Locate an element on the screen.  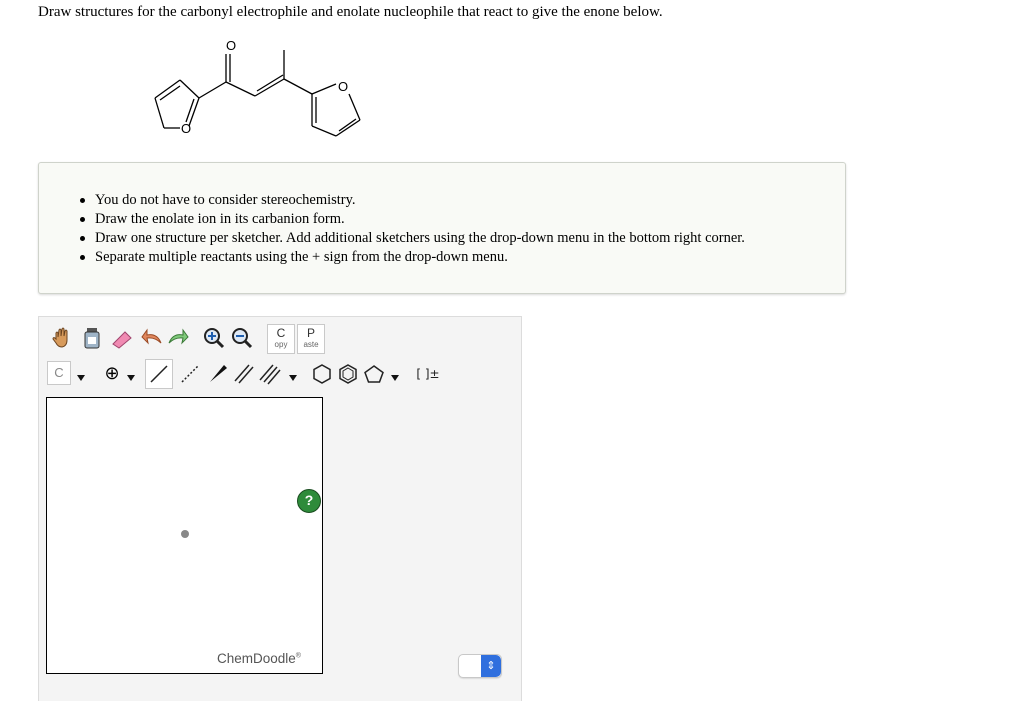
copy-button: C opy is located at coordinates (281, 339).